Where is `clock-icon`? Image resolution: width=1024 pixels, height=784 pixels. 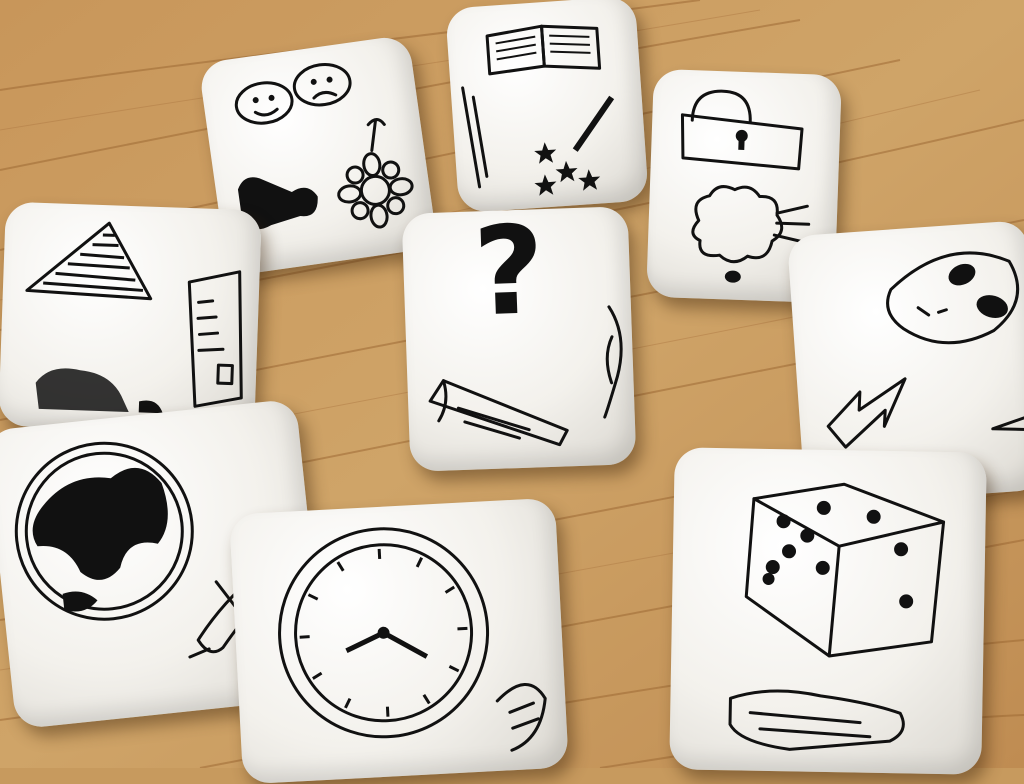
clock-icon is located at coordinates (383, 632).